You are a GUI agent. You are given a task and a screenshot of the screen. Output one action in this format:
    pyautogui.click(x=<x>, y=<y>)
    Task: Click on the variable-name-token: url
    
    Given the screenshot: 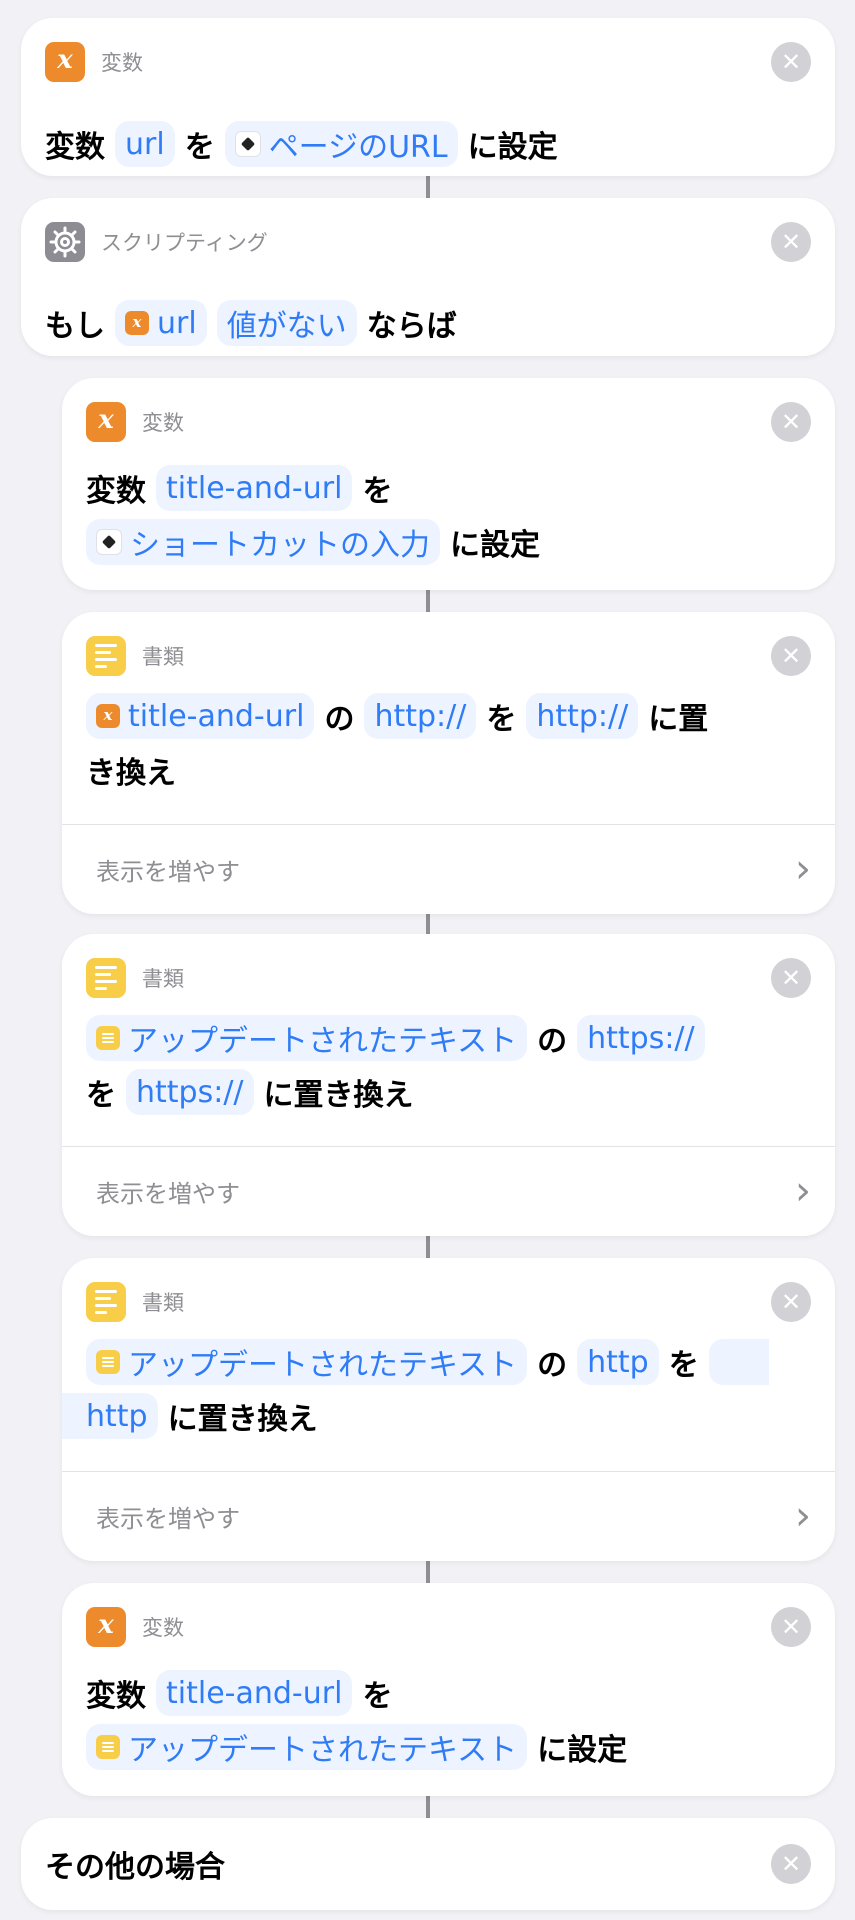 What is the action you would take?
    pyautogui.click(x=145, y=144)
    